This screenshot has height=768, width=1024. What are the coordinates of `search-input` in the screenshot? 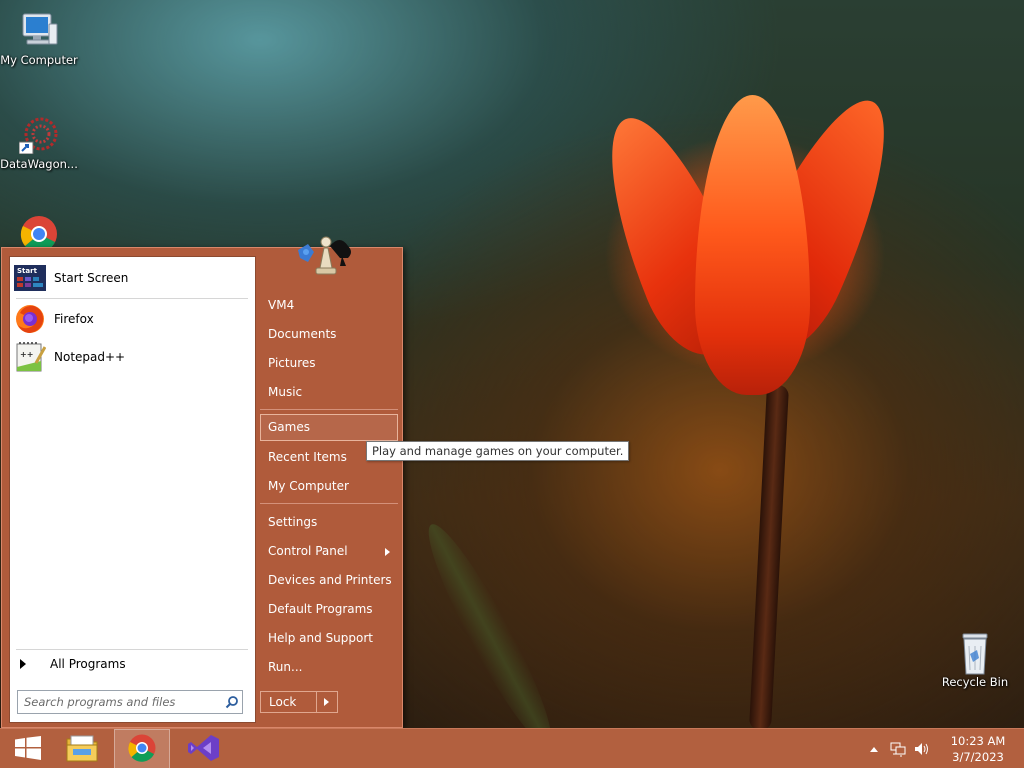 It's located at (120, 702).